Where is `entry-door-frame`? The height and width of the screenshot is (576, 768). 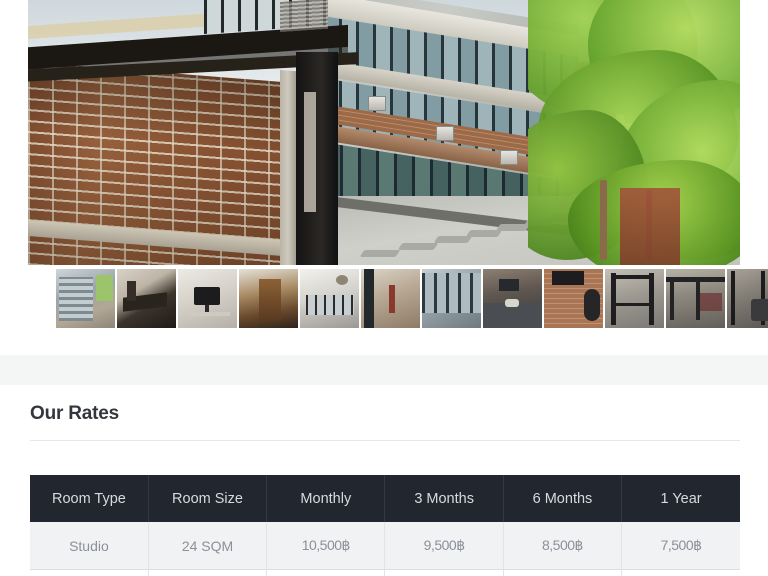
entry-door-frame is located at coordinates (317, 158).